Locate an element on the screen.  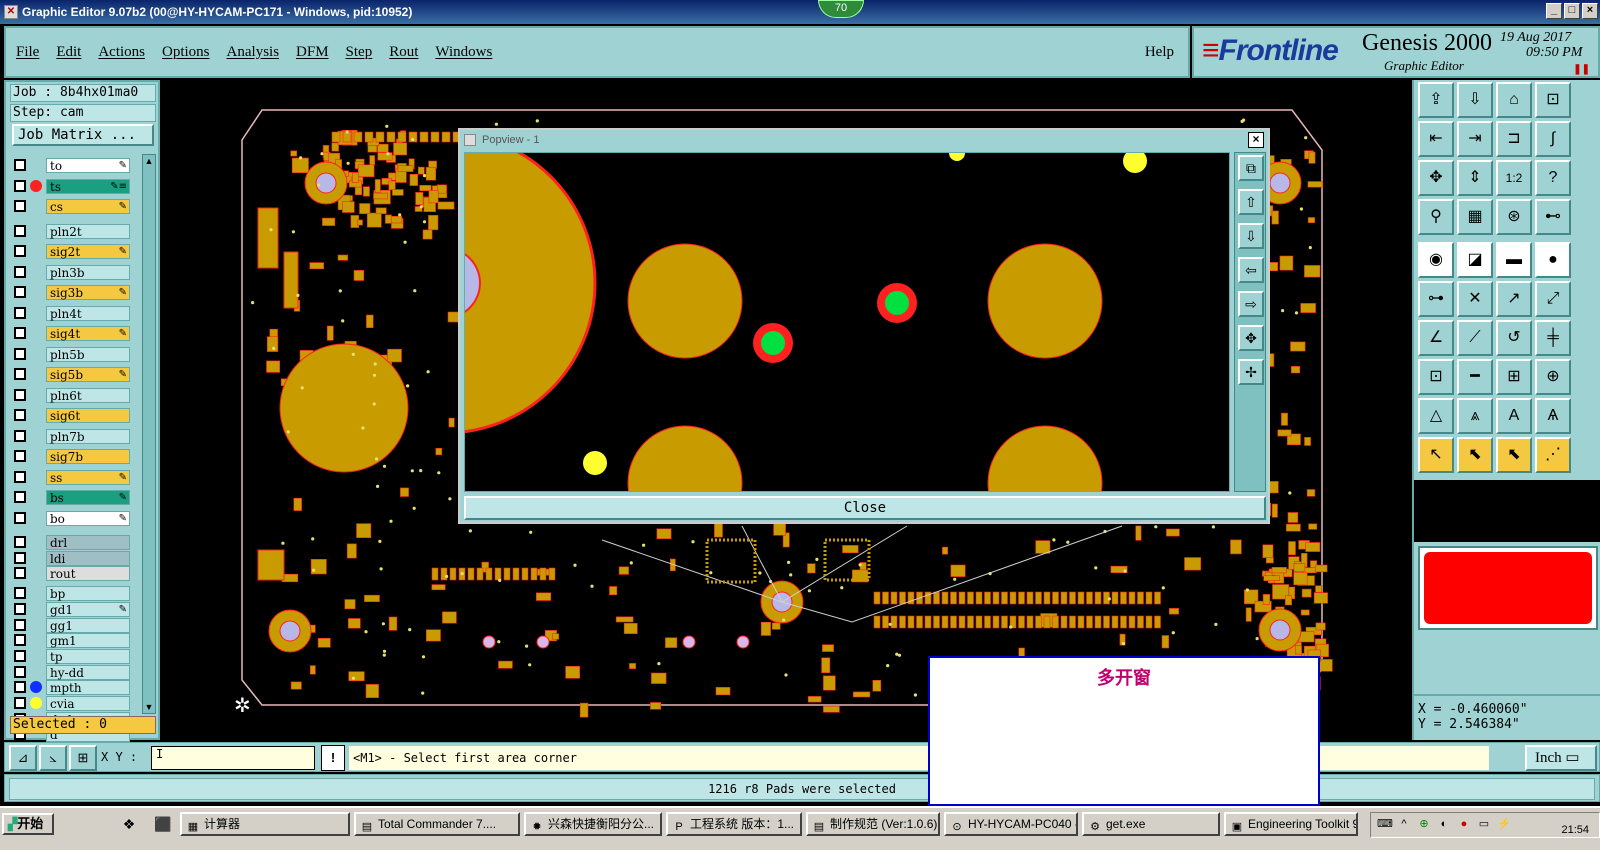
layer-name: cs ✎ is located at coordinates (88, 206).